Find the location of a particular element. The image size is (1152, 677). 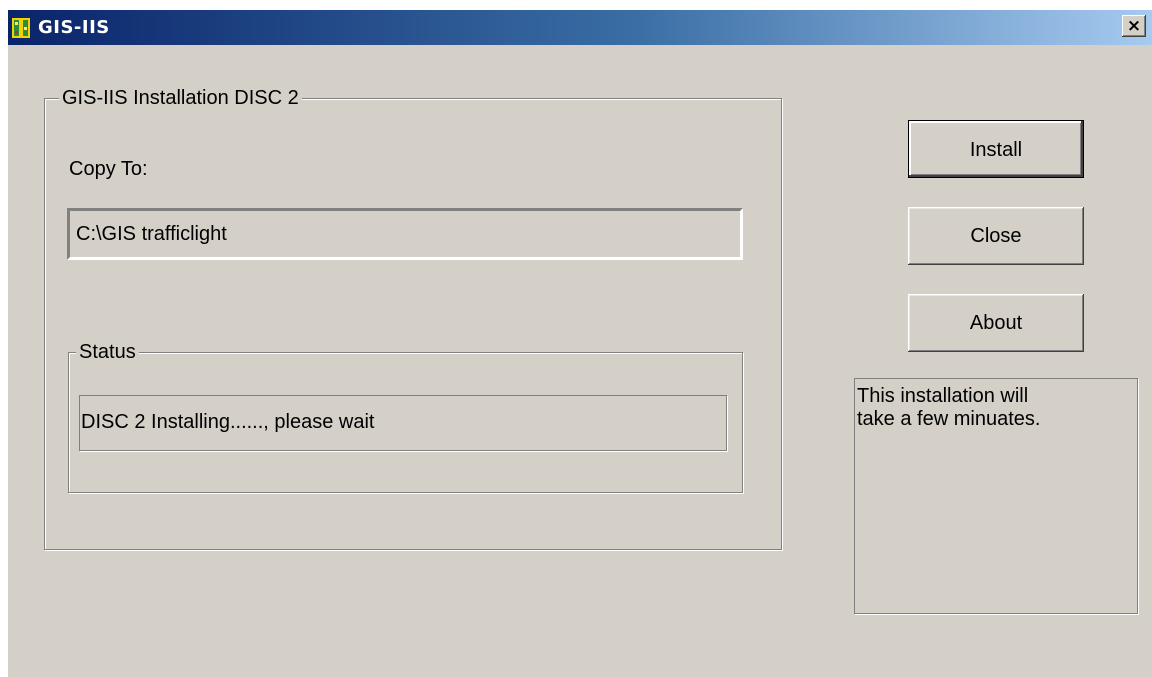

app-icon is located at coordinates (21, 28).